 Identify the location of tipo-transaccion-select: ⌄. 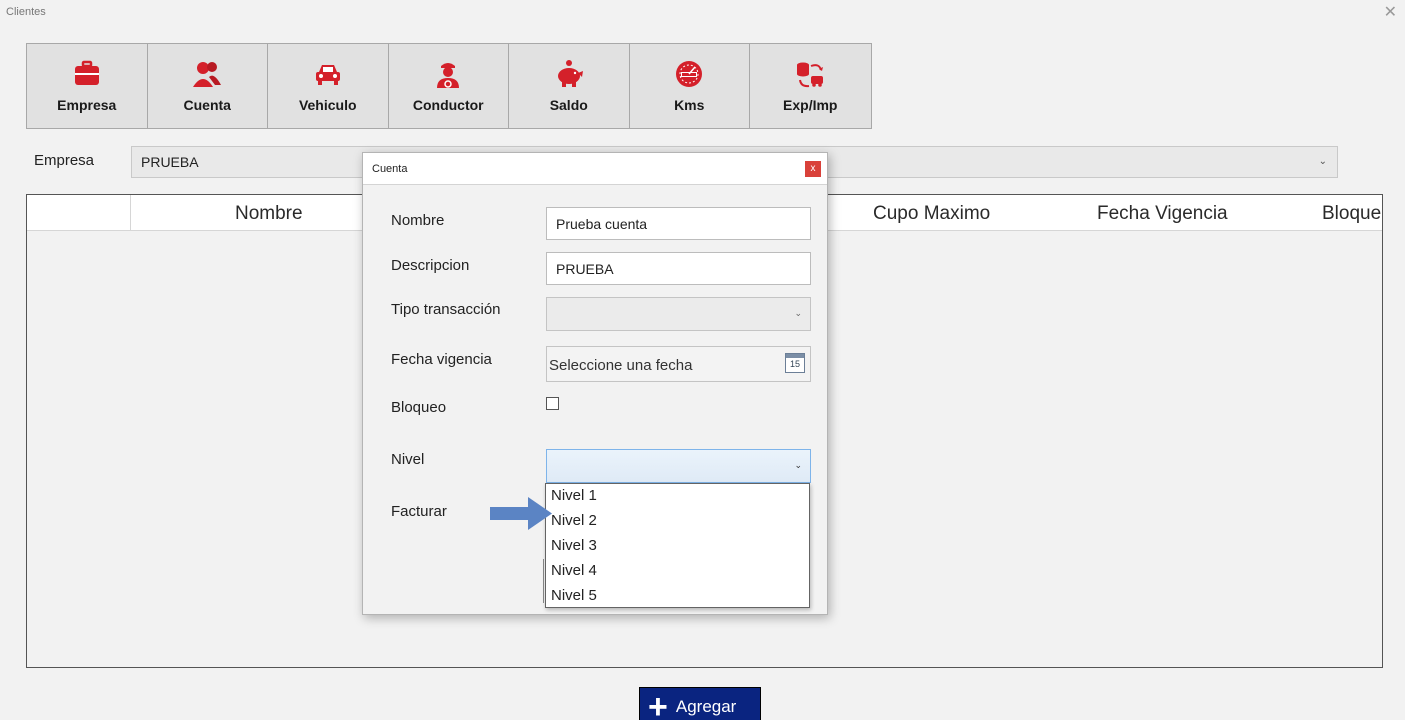
(678, 314).